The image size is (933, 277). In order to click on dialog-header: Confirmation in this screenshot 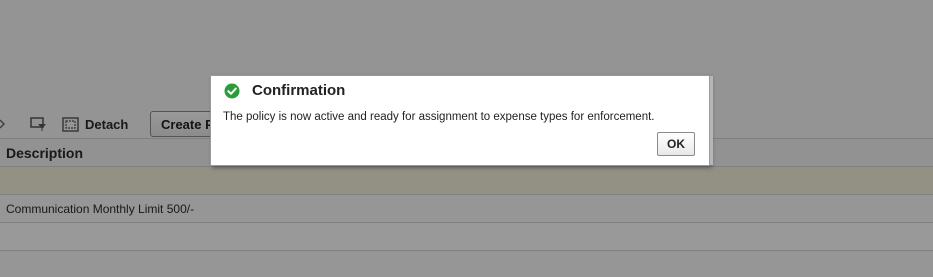, I will do `click(284, 90)`.